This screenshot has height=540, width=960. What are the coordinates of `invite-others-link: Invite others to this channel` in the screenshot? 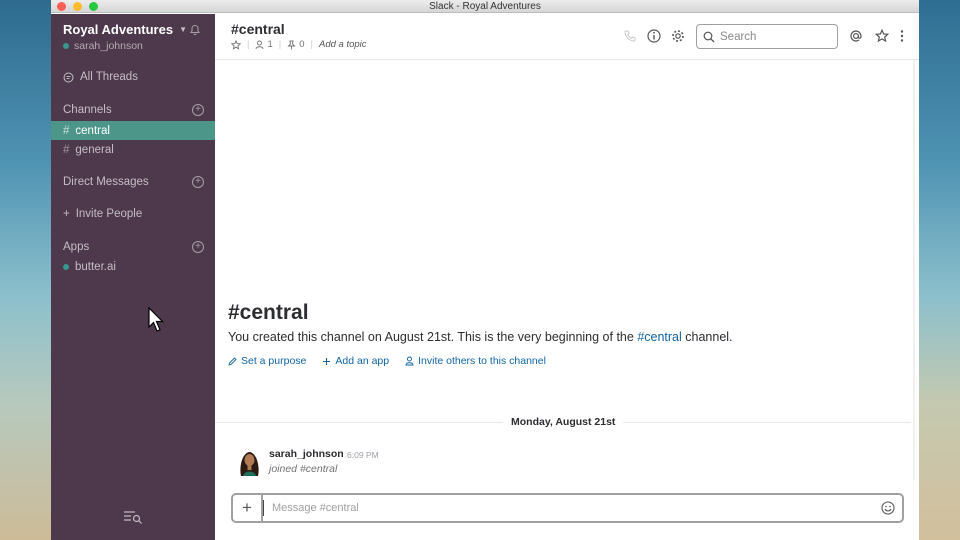 It's located at (475, 361).